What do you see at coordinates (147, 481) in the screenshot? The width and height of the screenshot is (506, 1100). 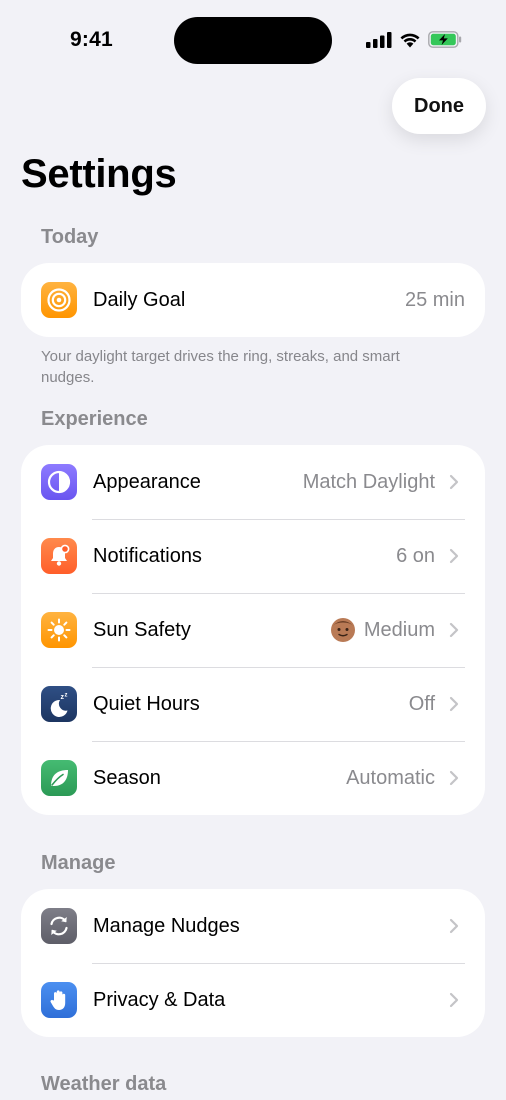 I see `row-label-appearance: Appearance` at bounding box center [147, 481].